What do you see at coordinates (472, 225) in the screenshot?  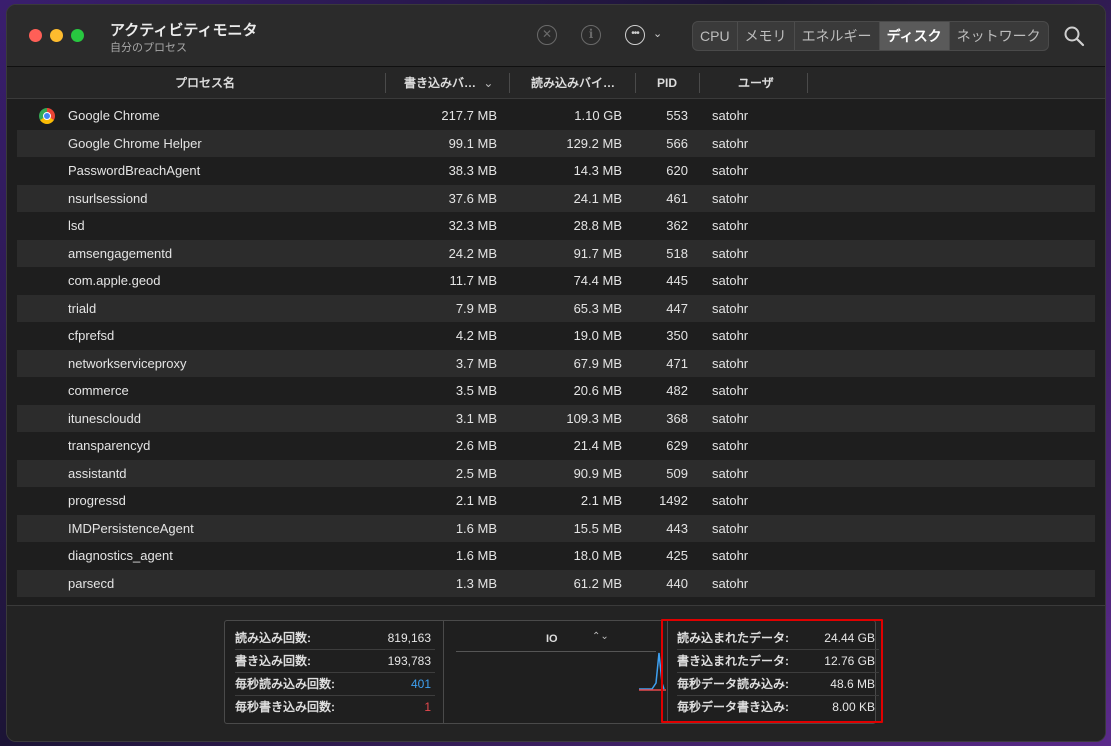 I see `cell-bytes-written: 32.3 MB` at bounding box center [472, 225].